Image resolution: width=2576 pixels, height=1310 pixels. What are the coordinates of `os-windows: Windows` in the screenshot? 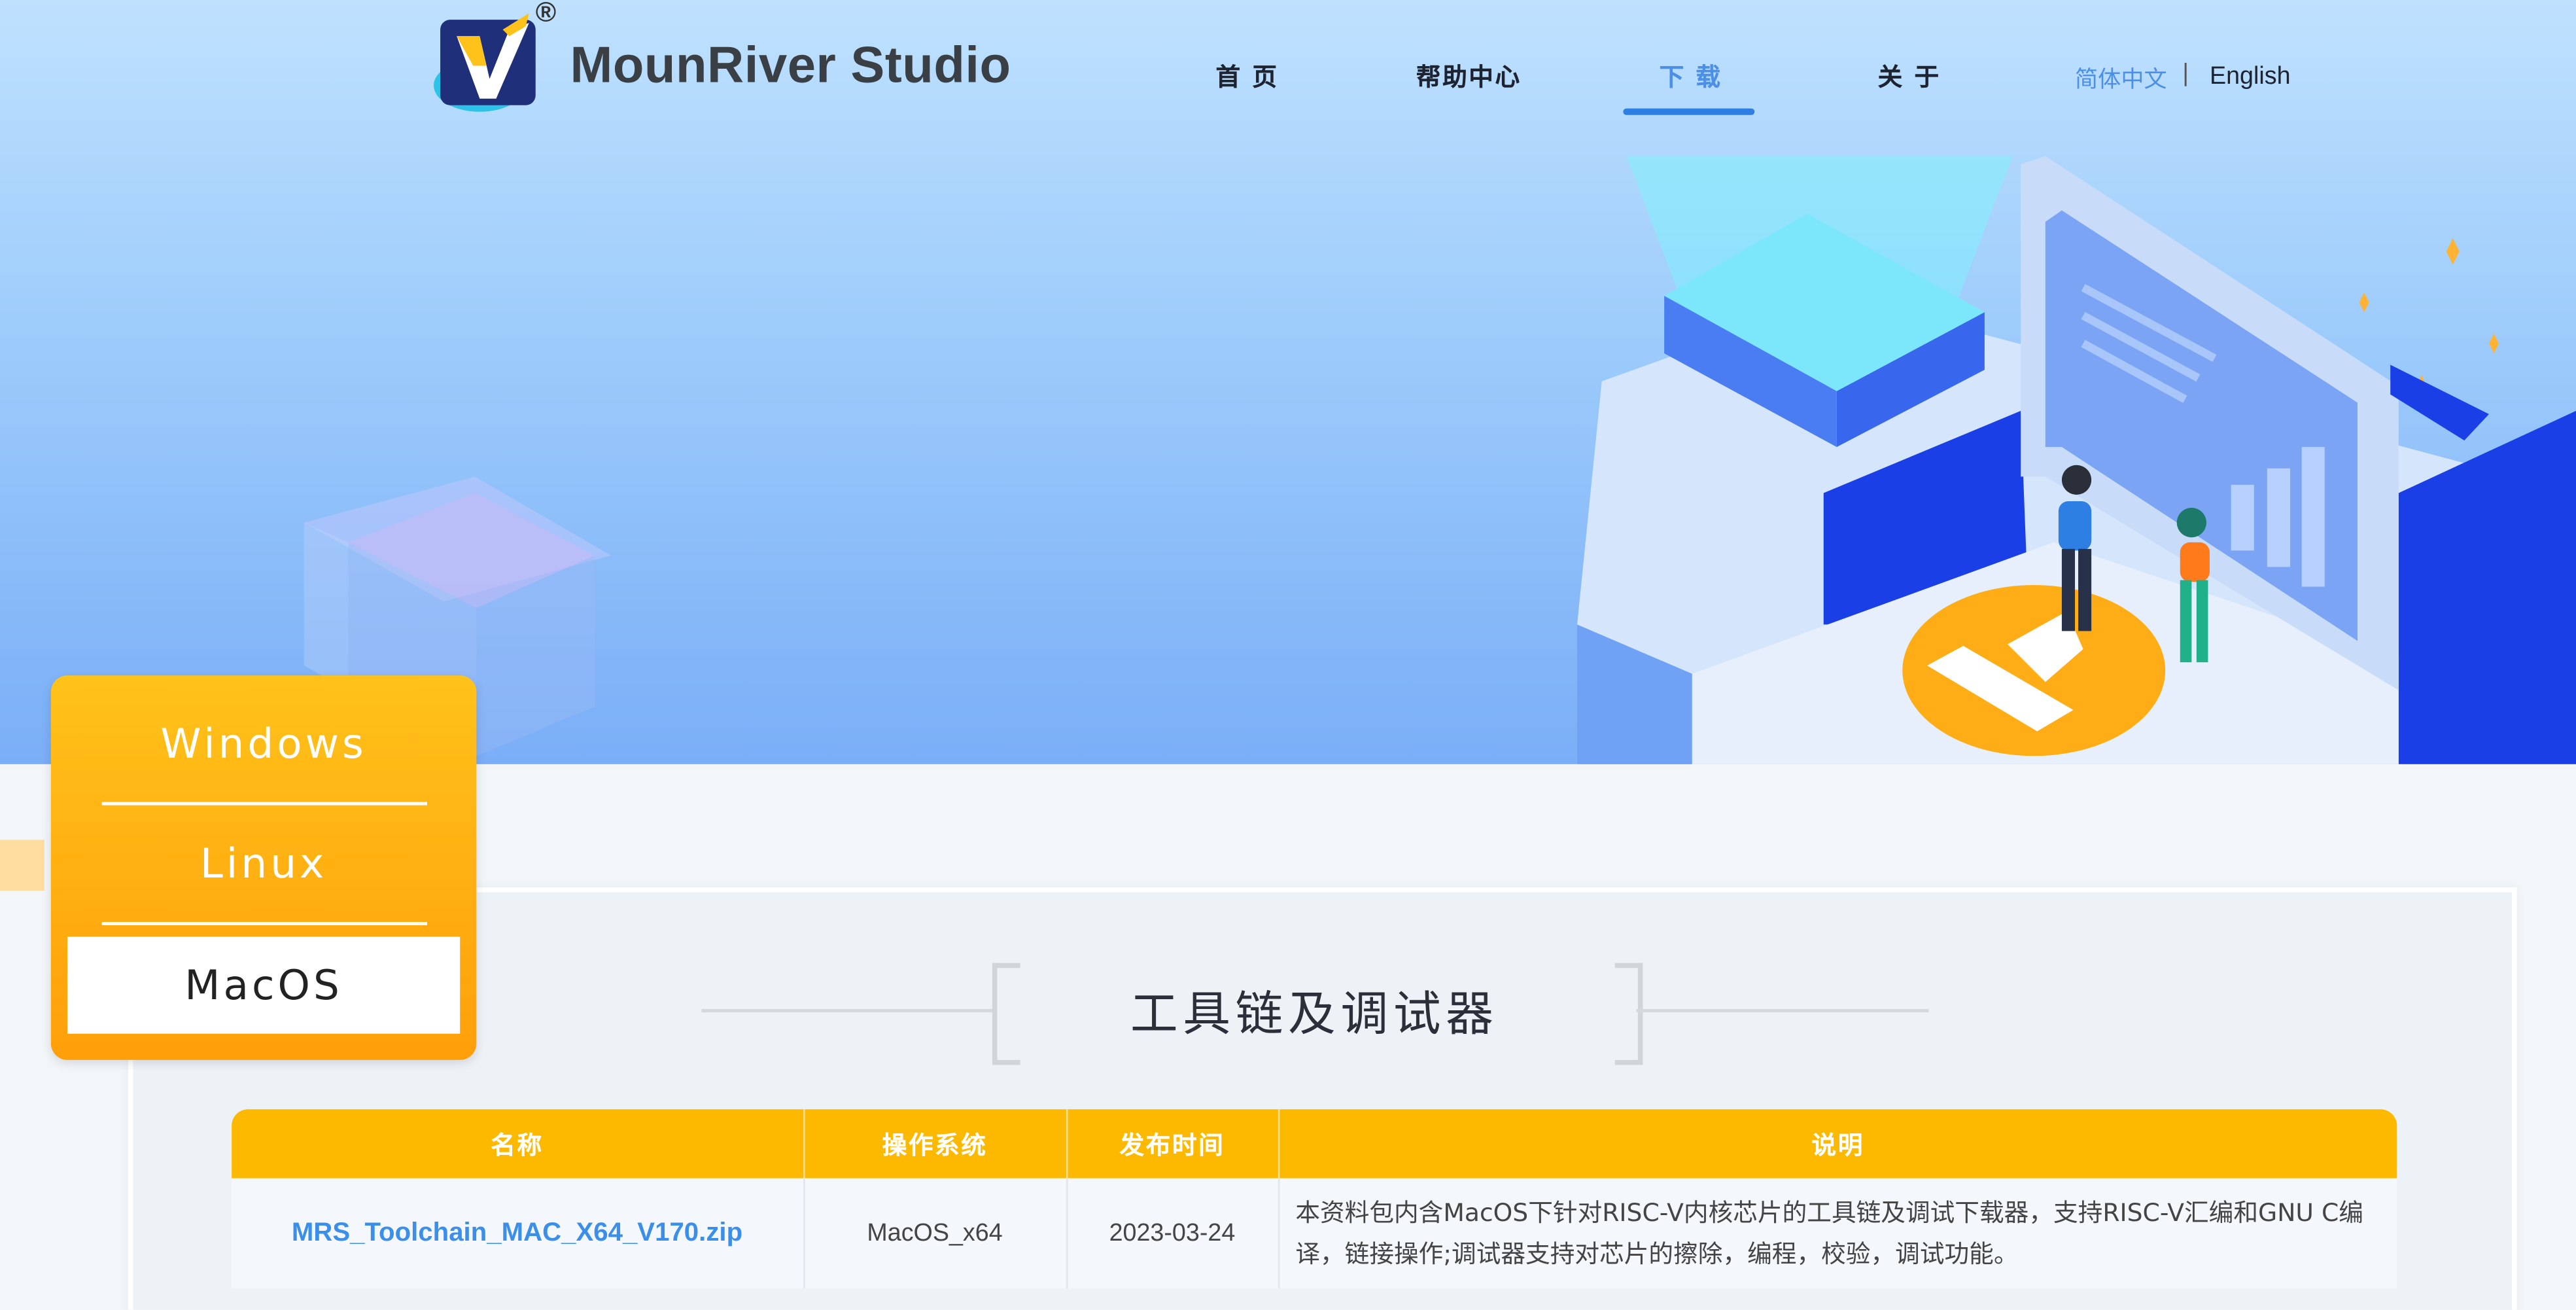 It's located at (263, 744).